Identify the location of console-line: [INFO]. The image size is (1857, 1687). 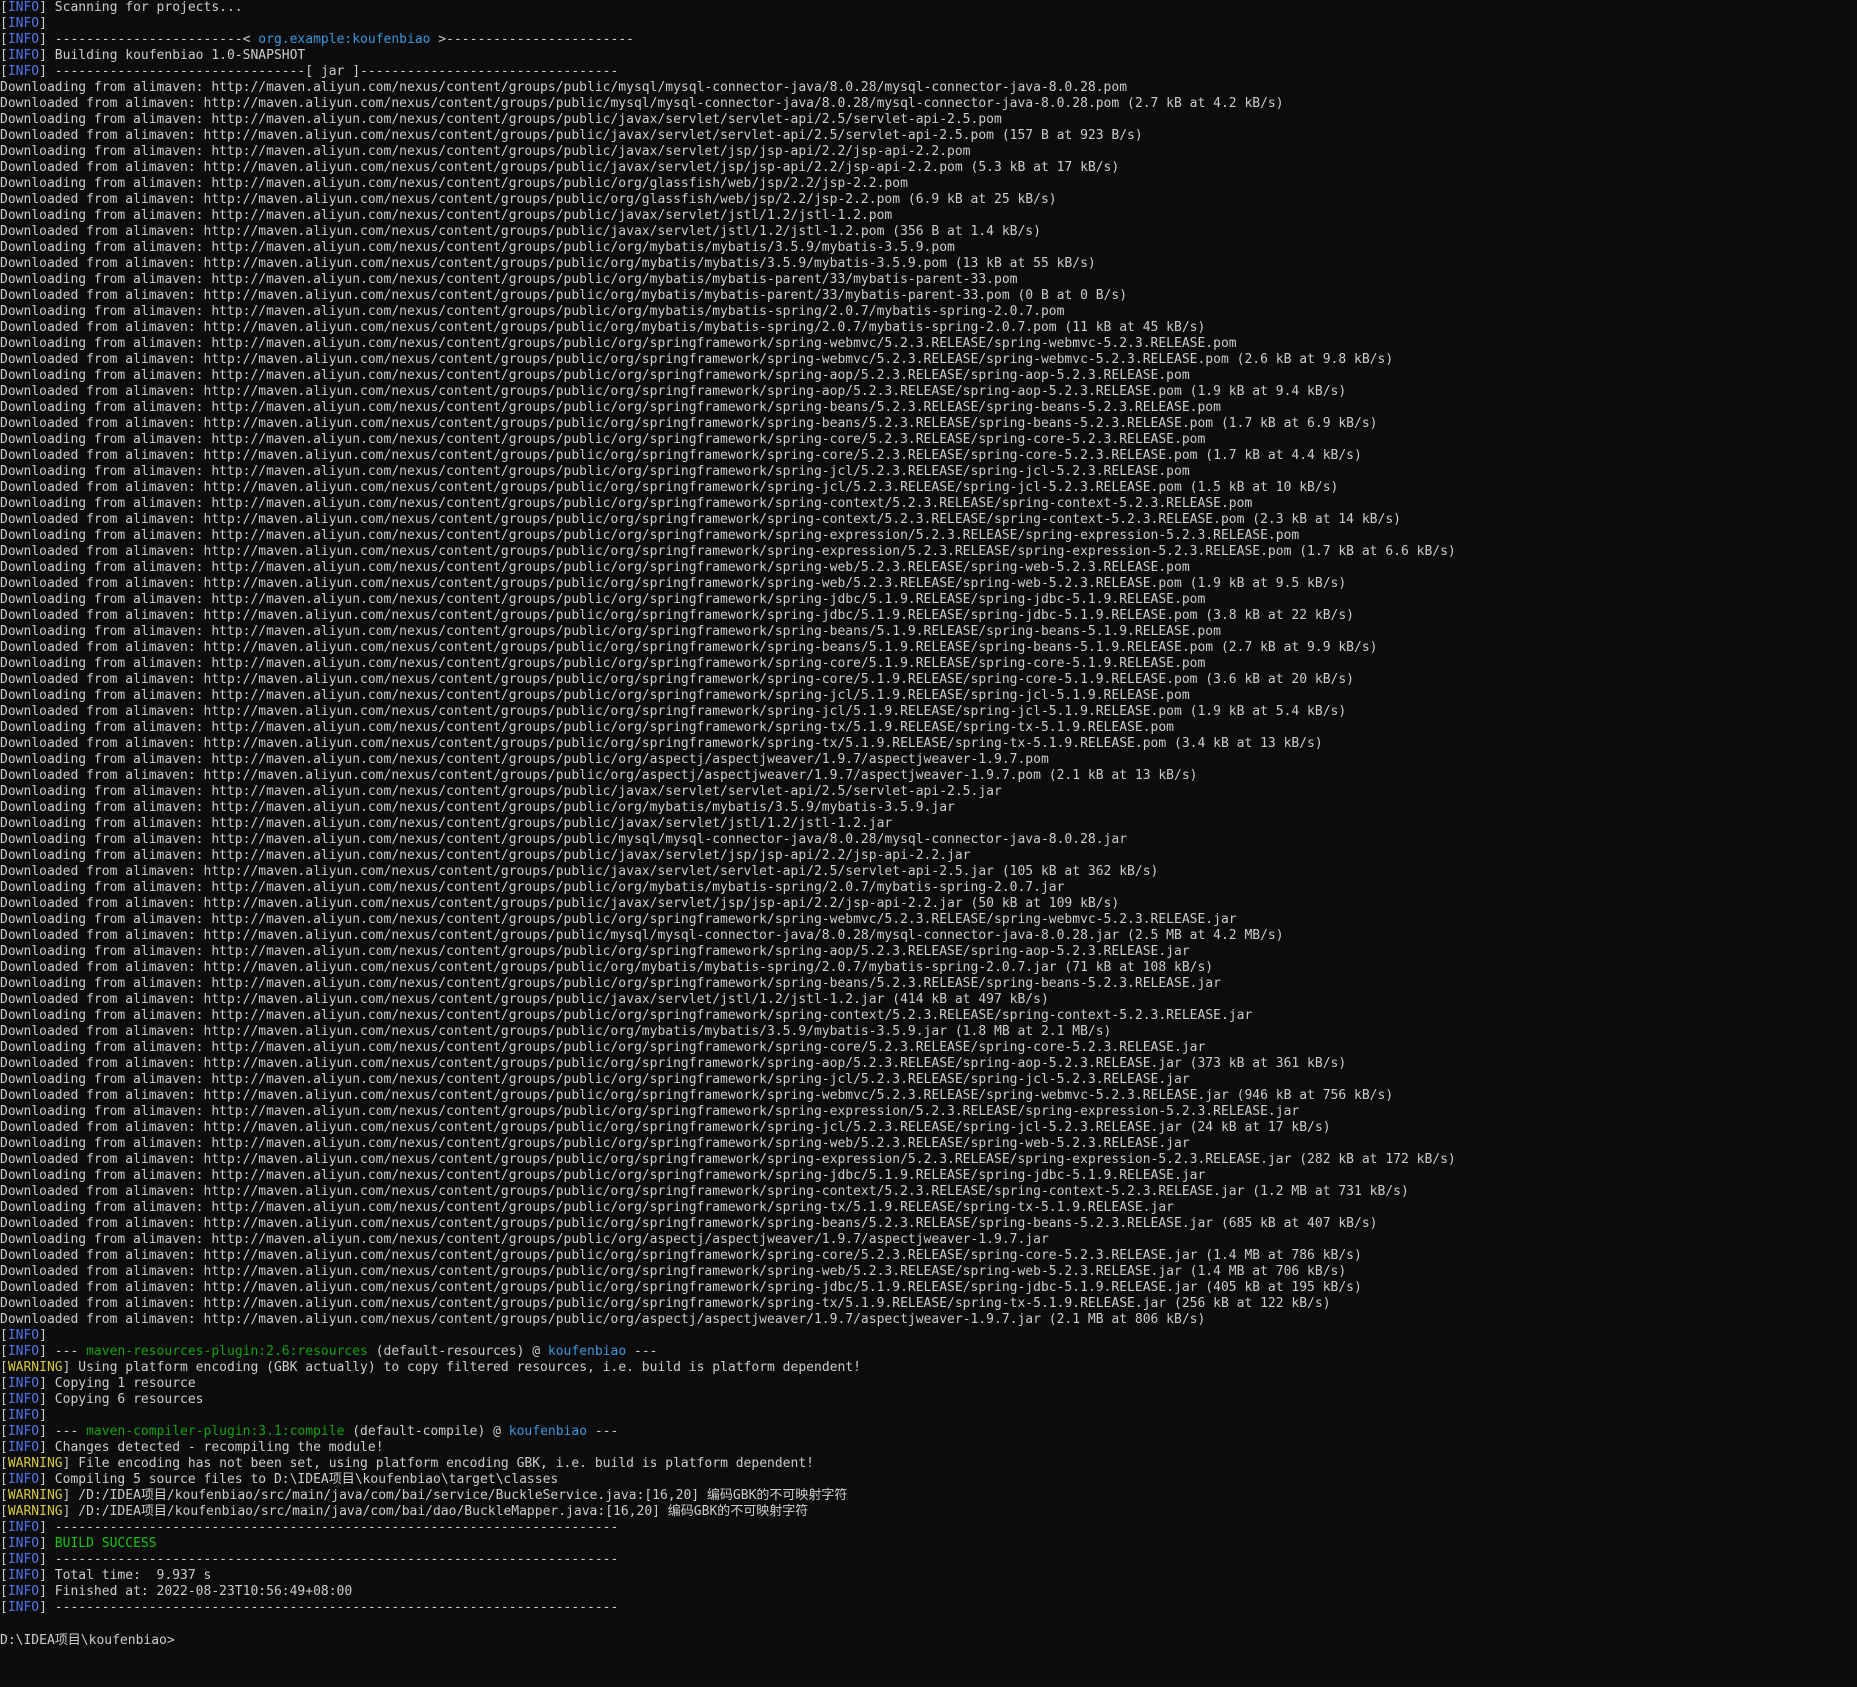
(928, 1416).